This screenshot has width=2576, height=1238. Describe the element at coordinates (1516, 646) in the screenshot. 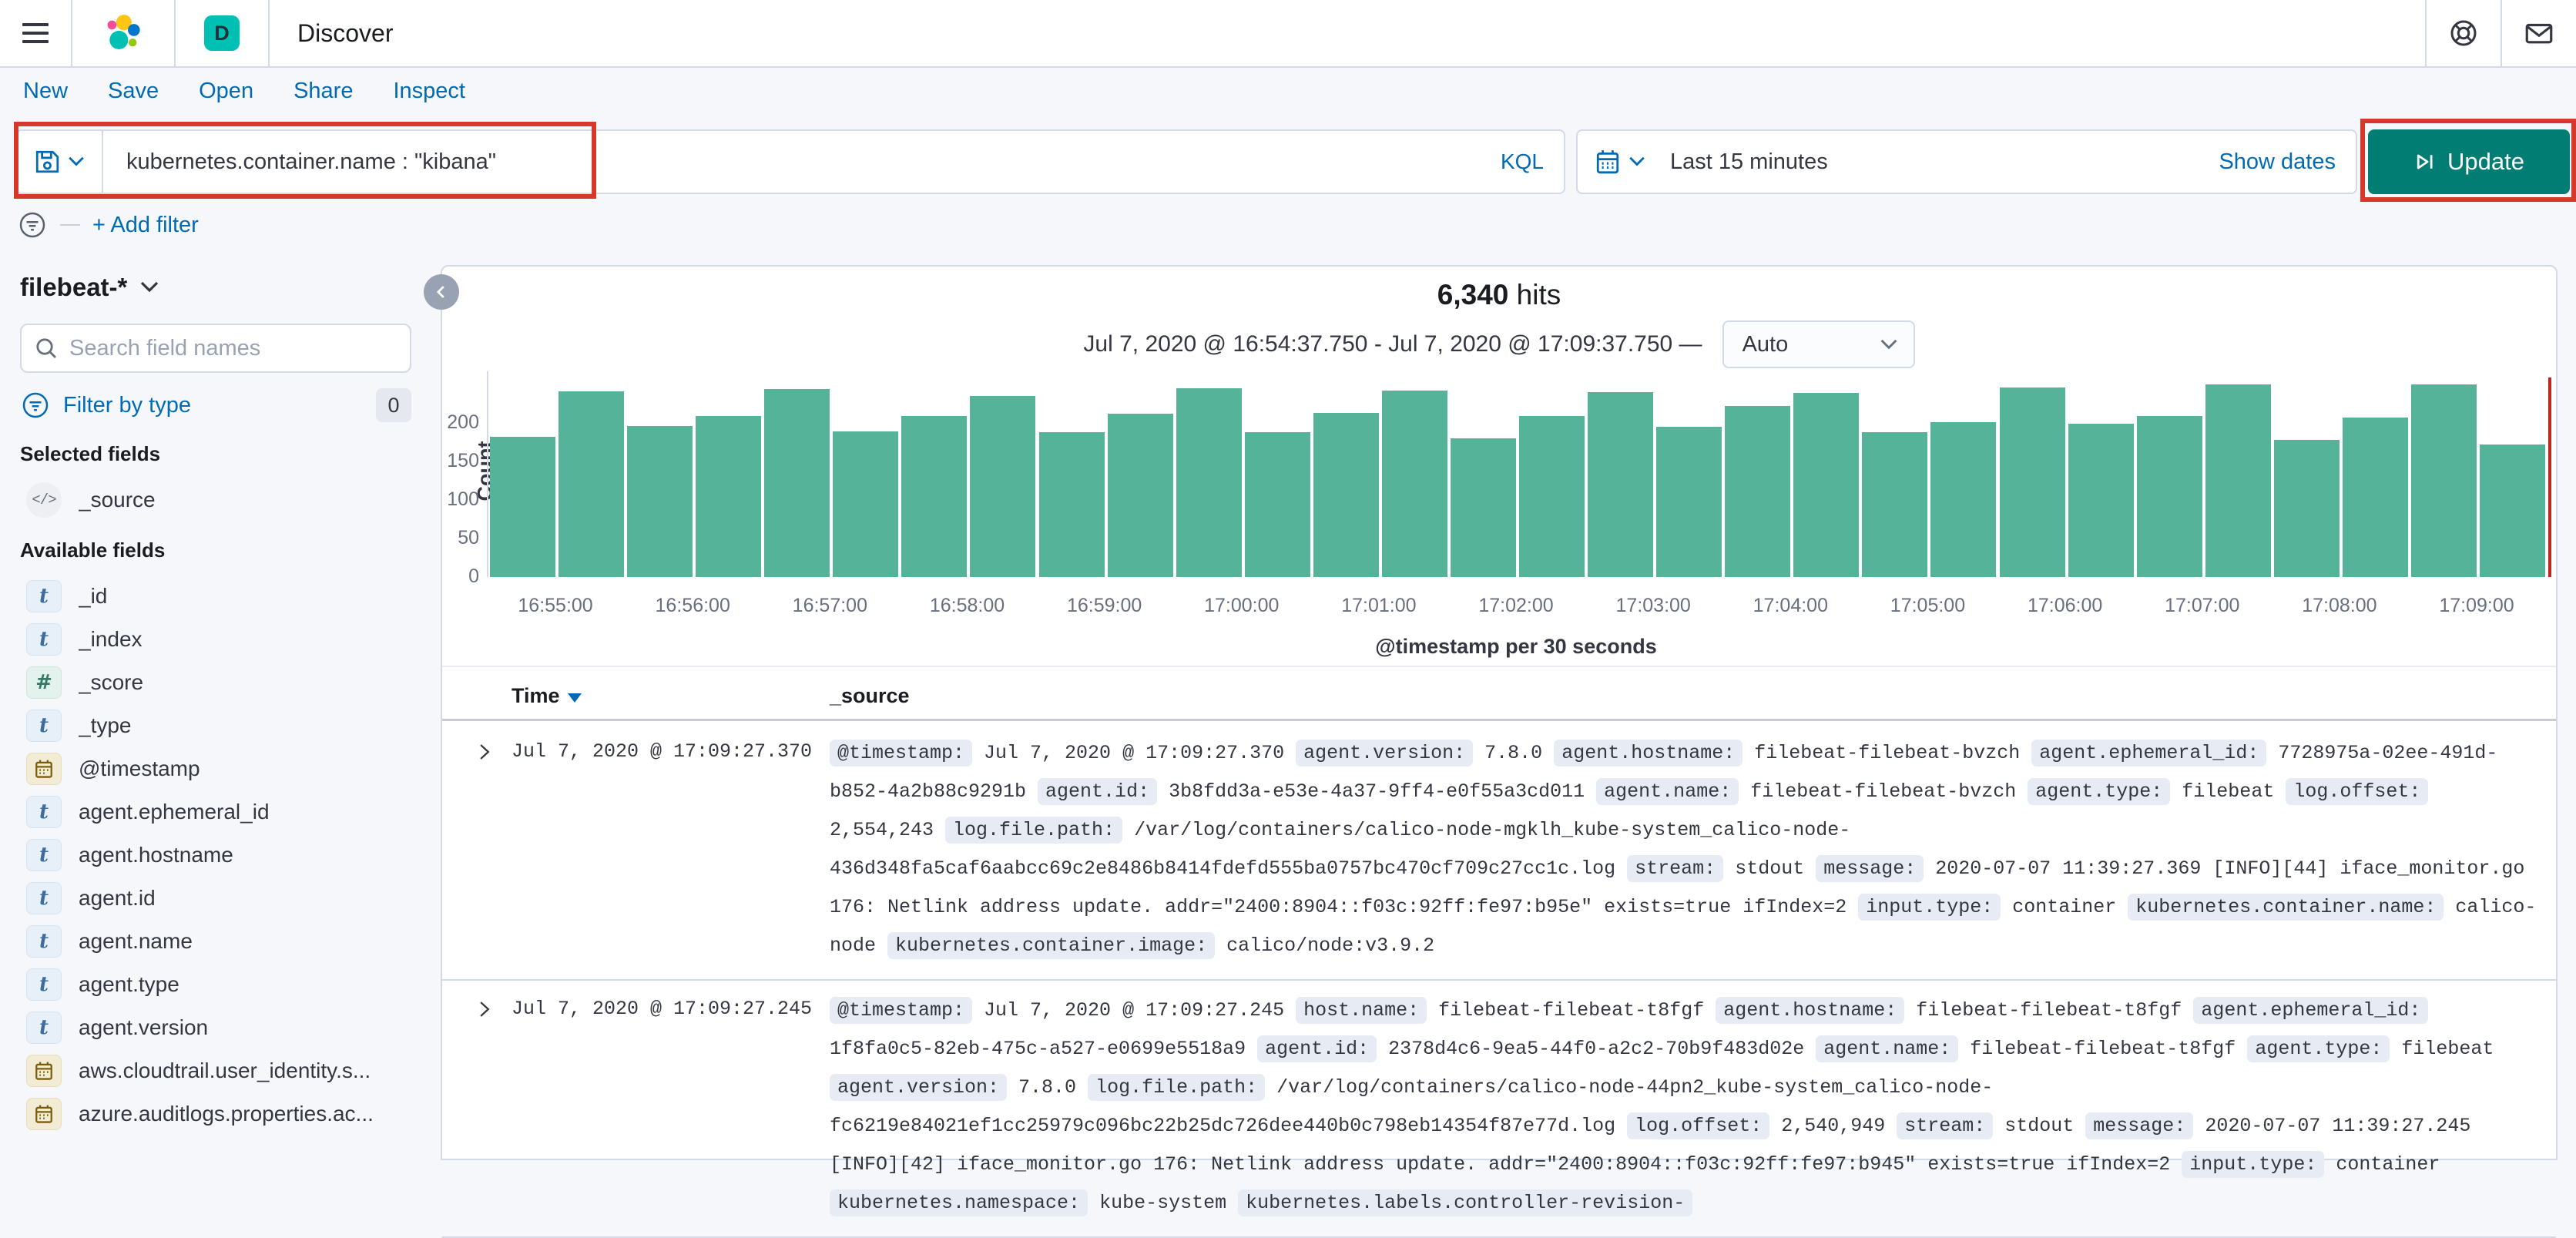

I see `x-axis-title: @timestamp per 30 seconds` at that location.